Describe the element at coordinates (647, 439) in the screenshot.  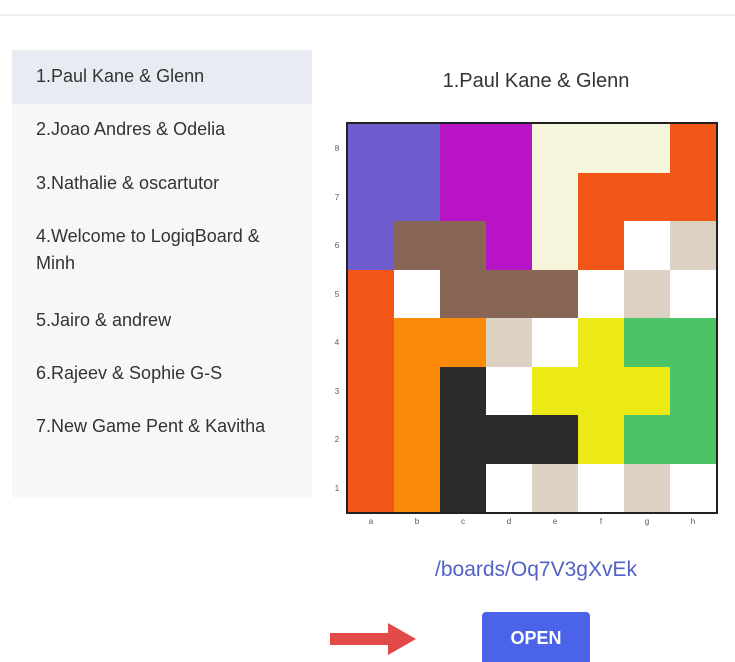
I see `board-cell-g2` at that location.